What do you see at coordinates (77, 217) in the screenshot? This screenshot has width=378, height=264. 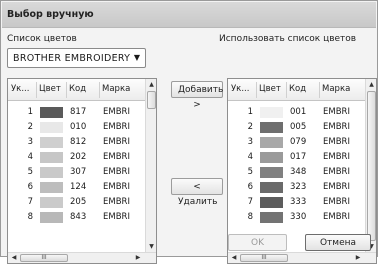 I see `table-row: 8 843 EMBRI` at bounding box center [77, 217].